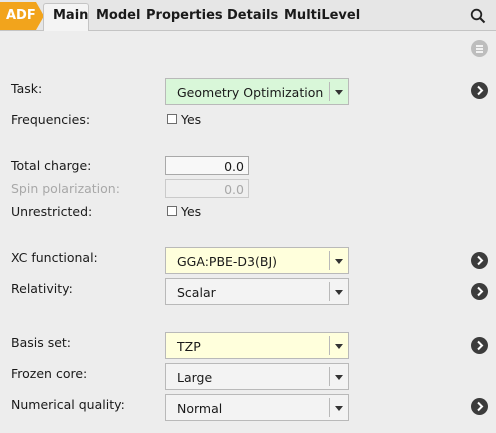 This screenshot has height=433, width=496. I want to click on relativity-value: Scalar, so click(196, 292).